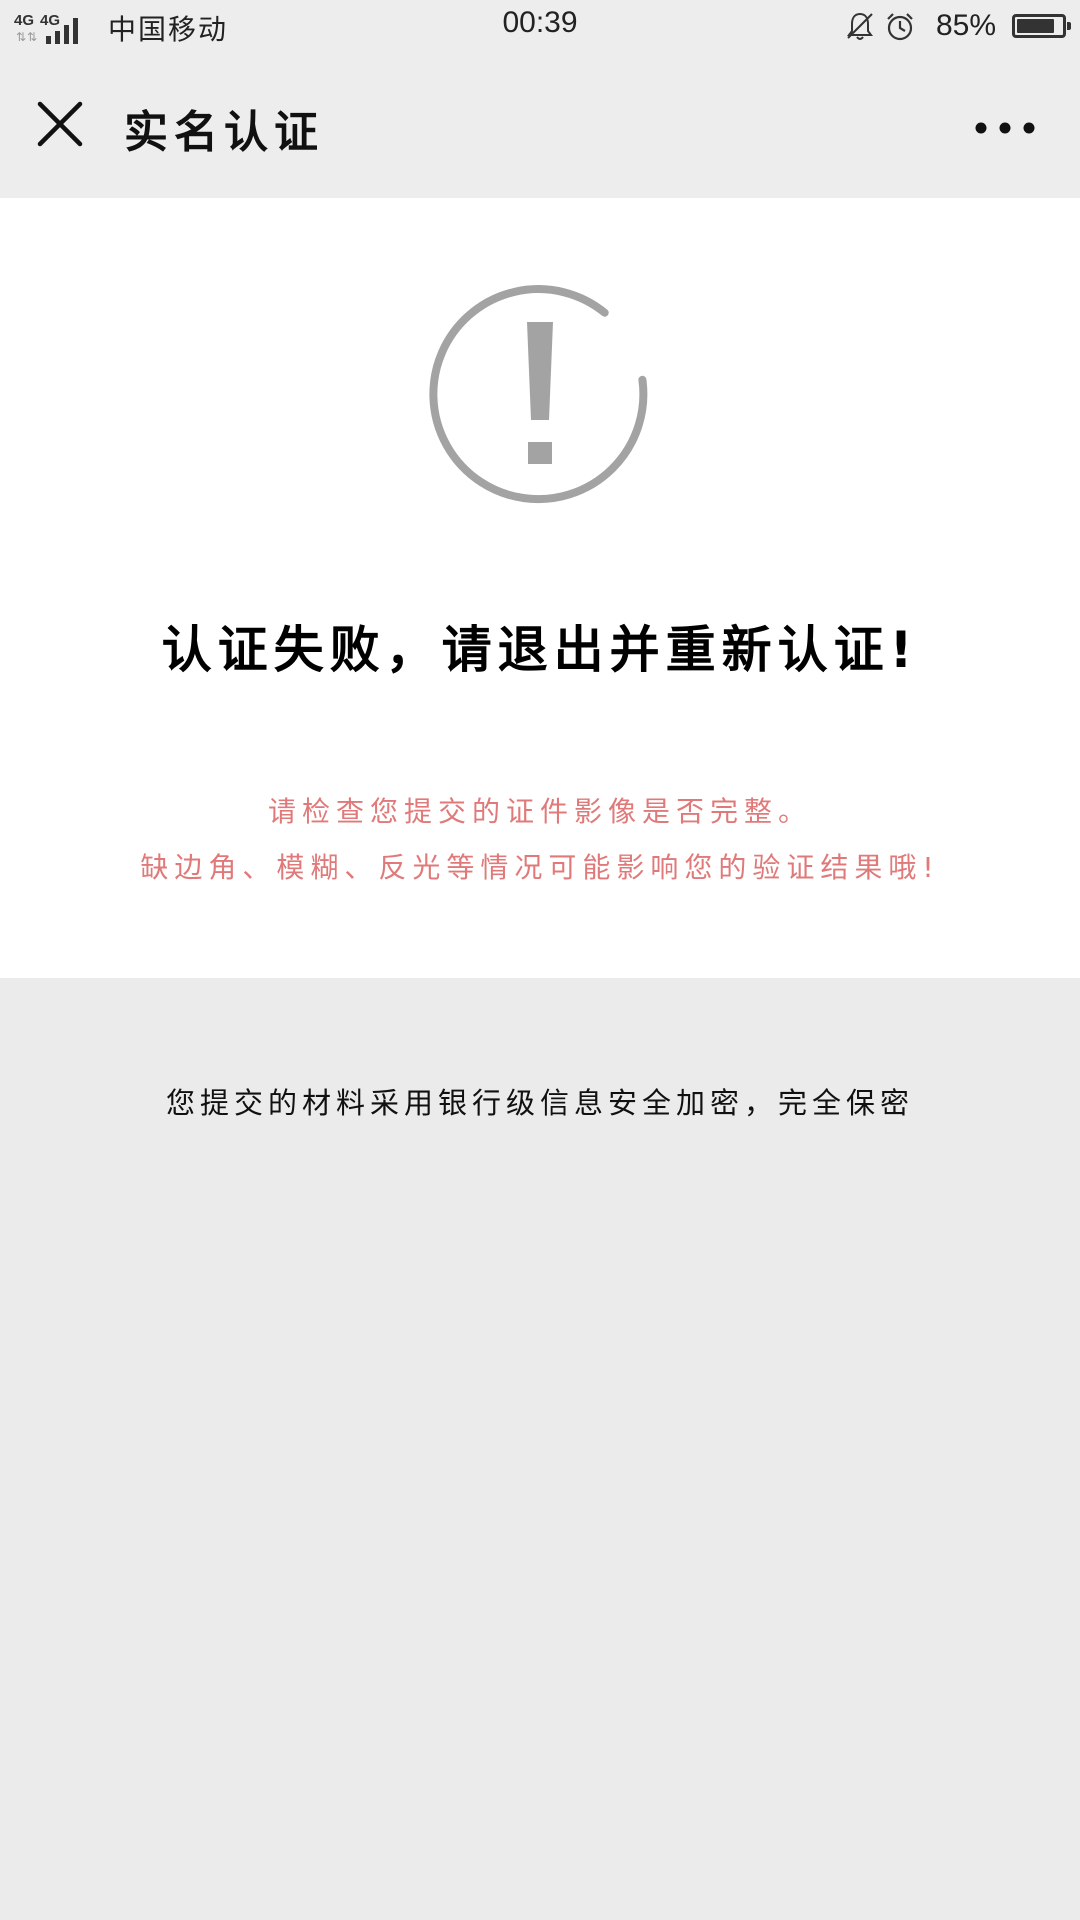  I want to click on status-right: 85%, so click(957, 26).